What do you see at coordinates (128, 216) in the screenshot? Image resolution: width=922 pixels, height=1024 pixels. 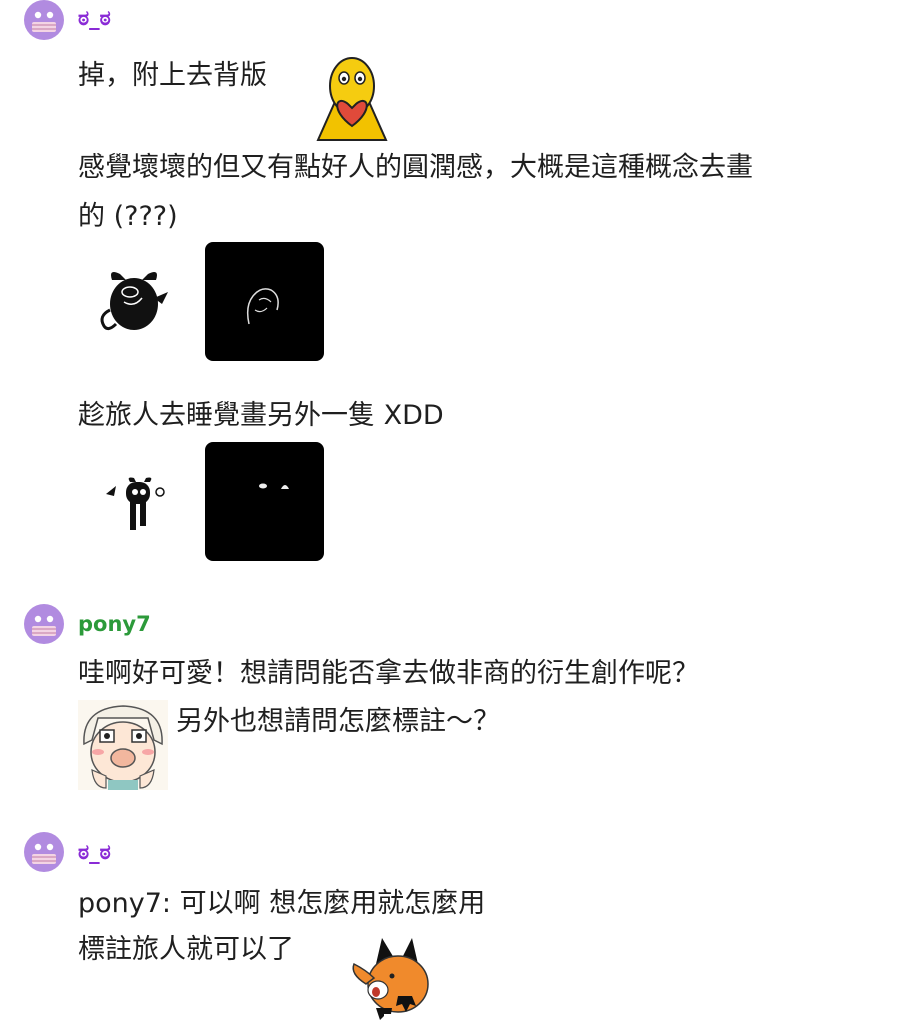 I see `message-text: 的 (???)` at bounding box center [128, 216].